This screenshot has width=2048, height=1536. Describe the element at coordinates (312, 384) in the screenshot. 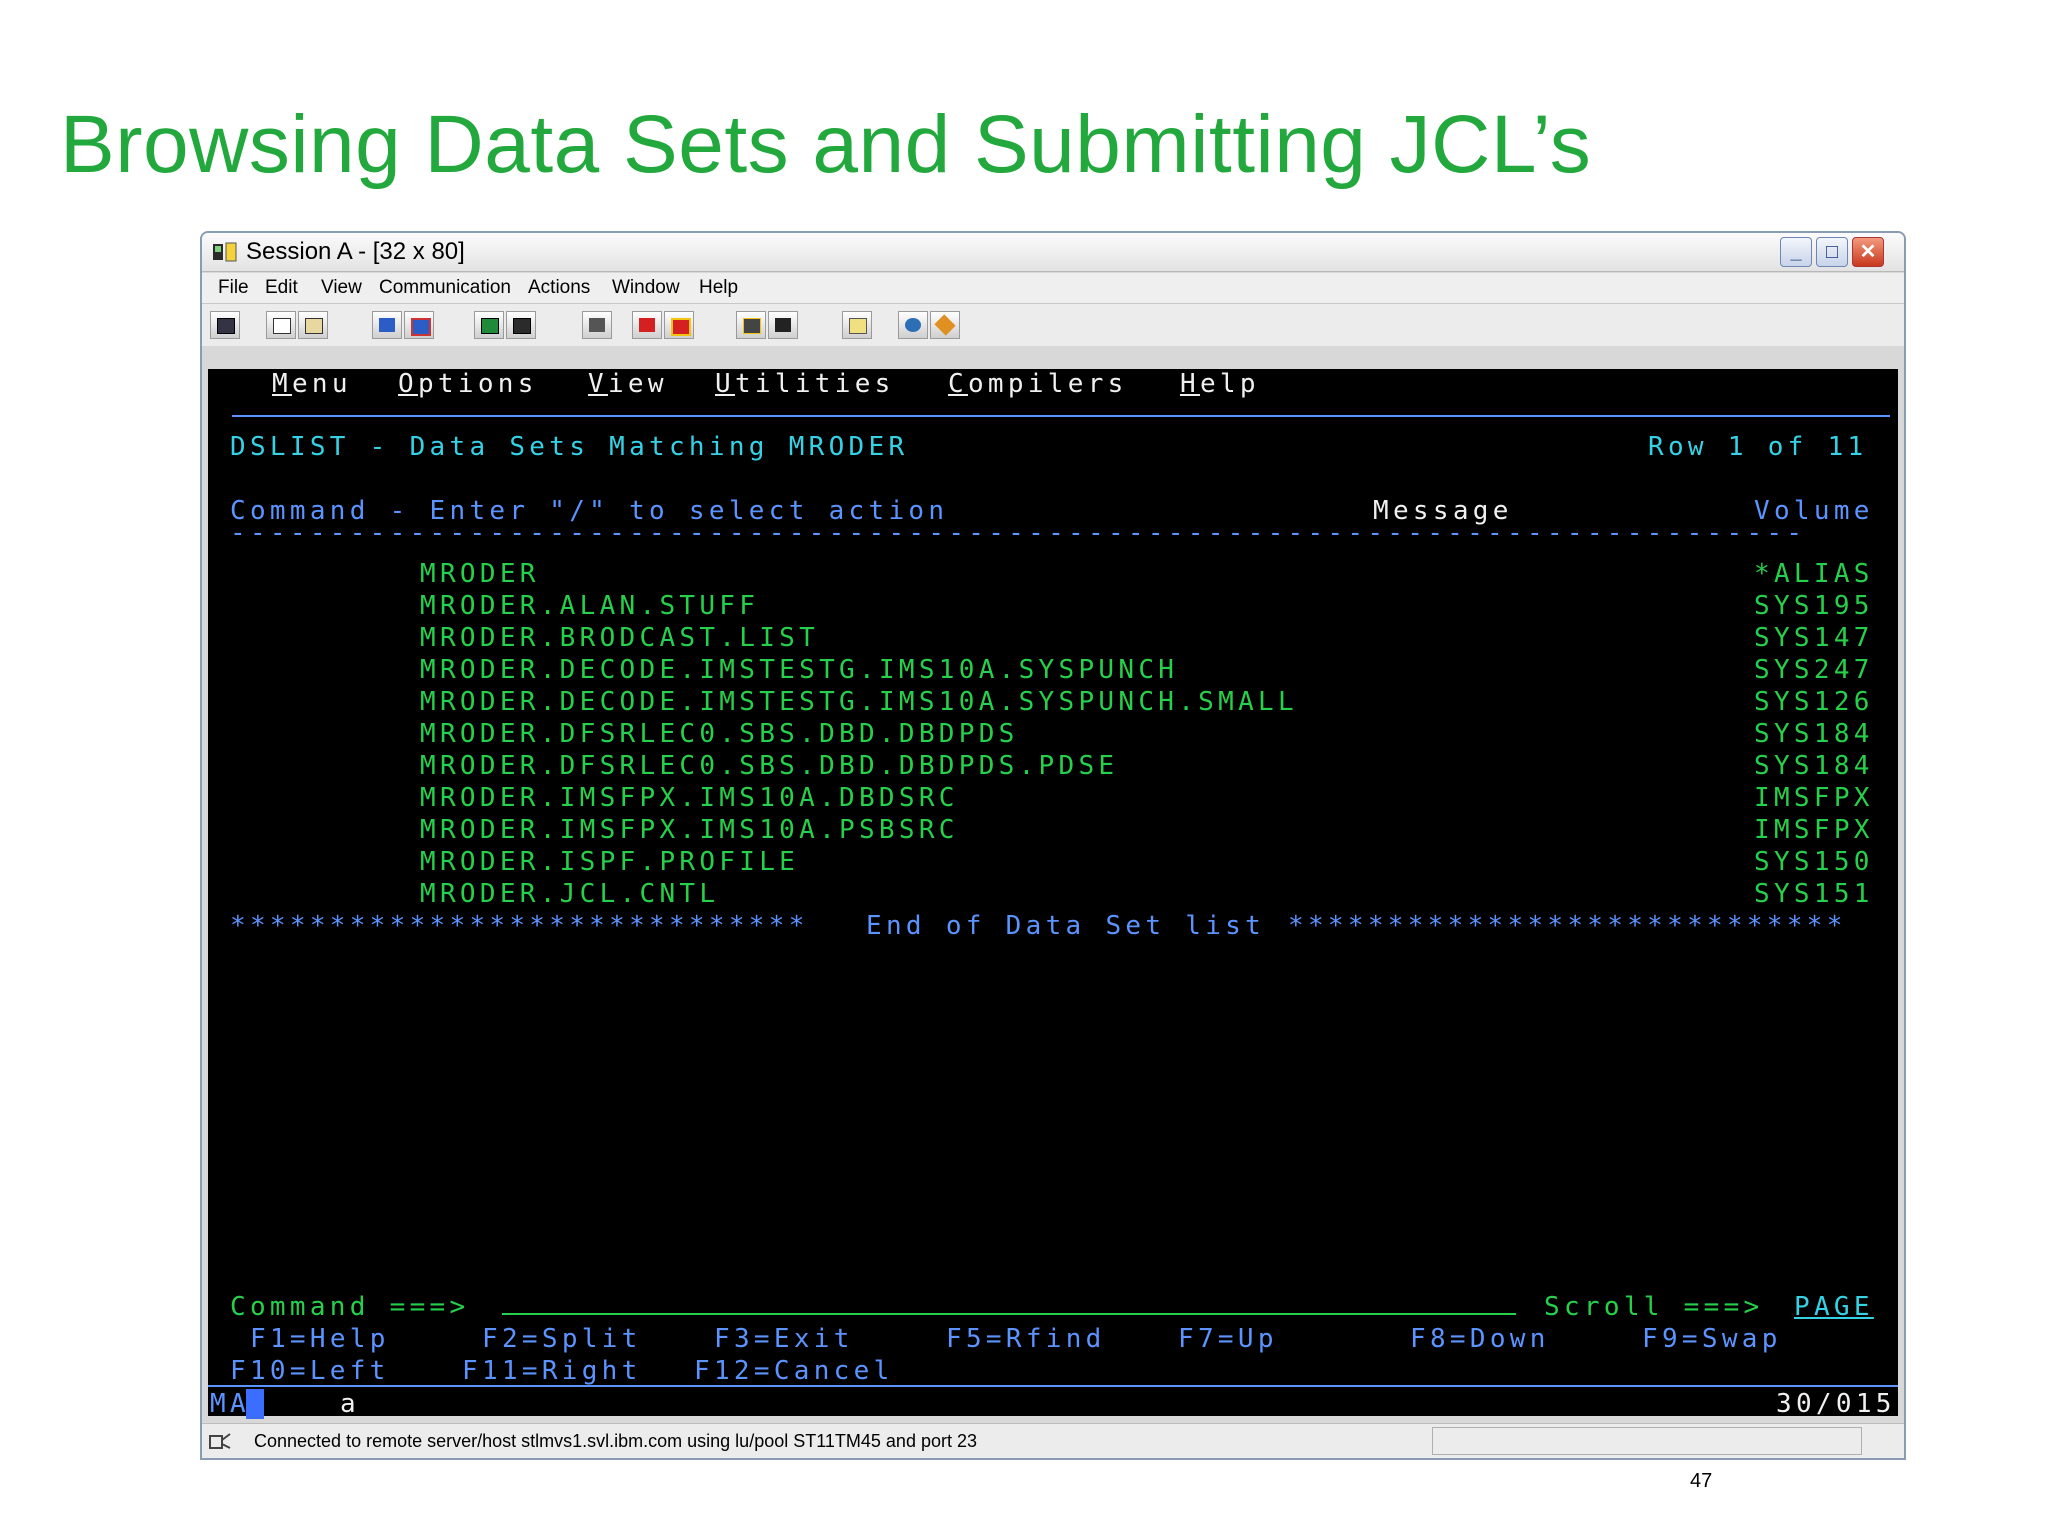

I see `action-menu: Menu` at that location.